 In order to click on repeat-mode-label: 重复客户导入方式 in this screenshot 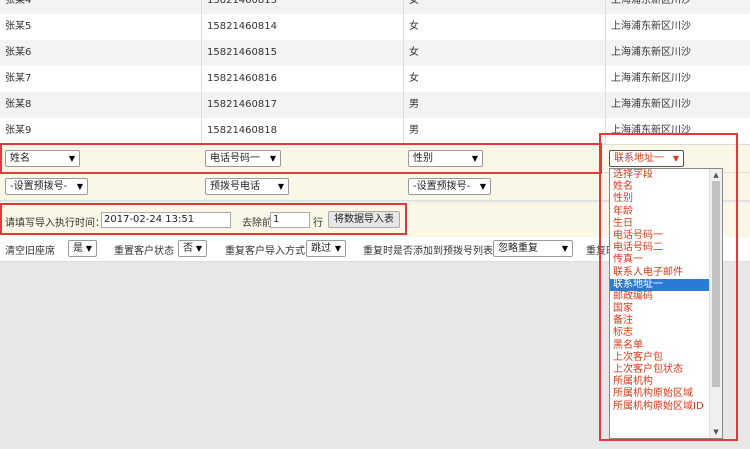, I will do `click(265, 251)`.